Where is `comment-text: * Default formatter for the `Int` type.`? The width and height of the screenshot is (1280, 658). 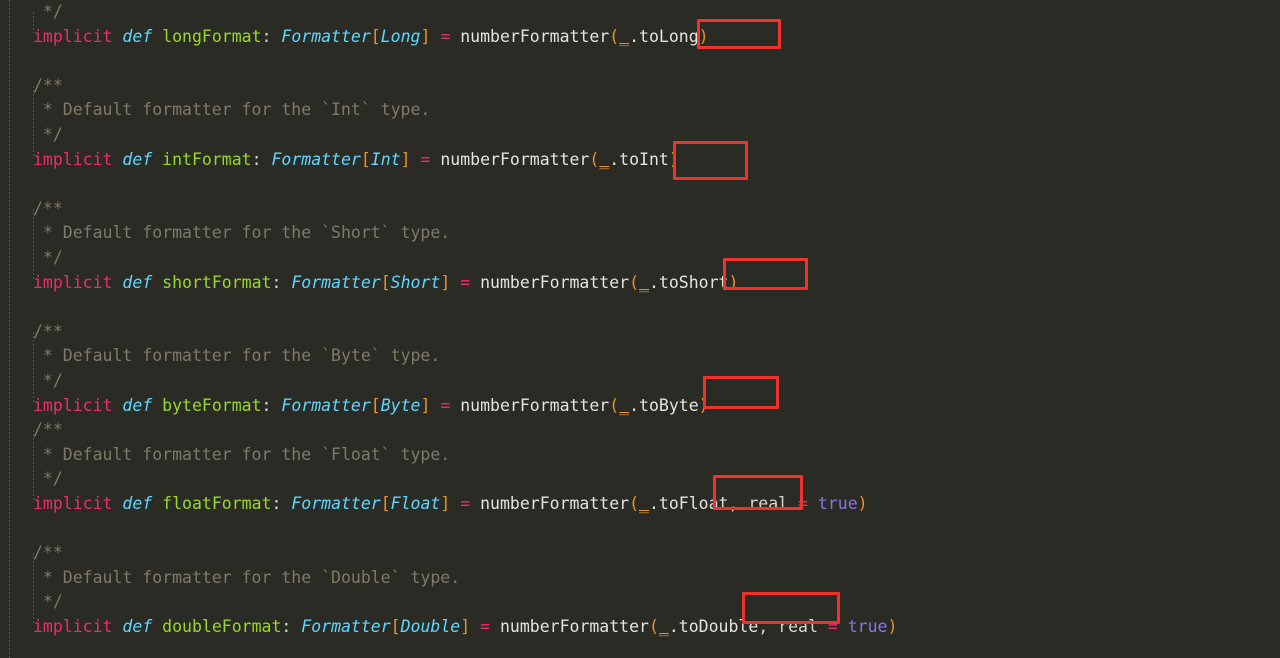 comment-text: * Default formatter for the `Int` type. is located at coordinates (232, 110).